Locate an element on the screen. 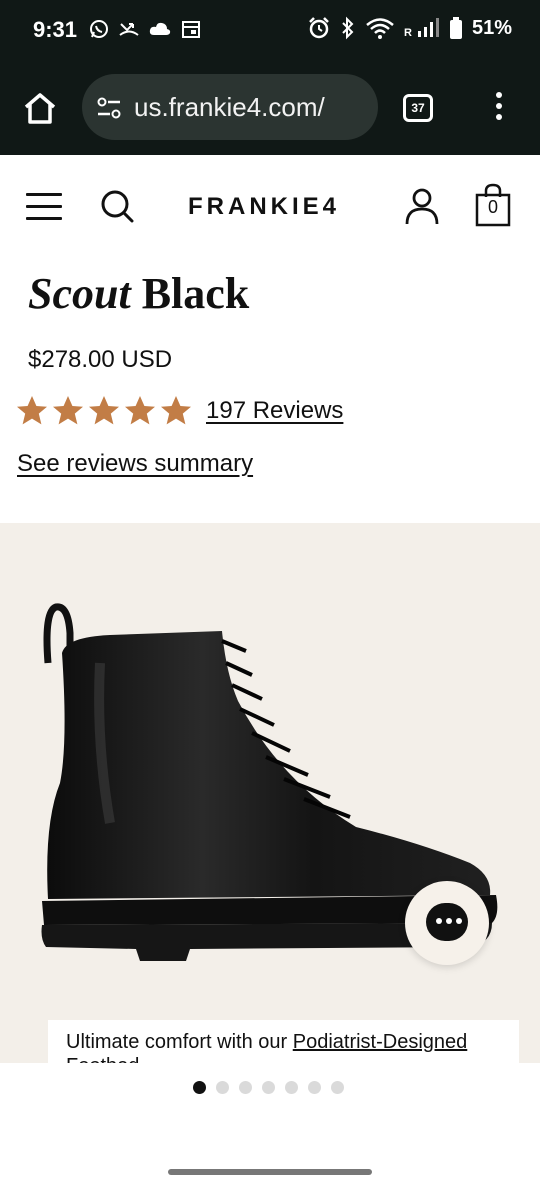 This screenshot has width=540, height=1188. carousel-dots is located at coordinates (268, 1087).